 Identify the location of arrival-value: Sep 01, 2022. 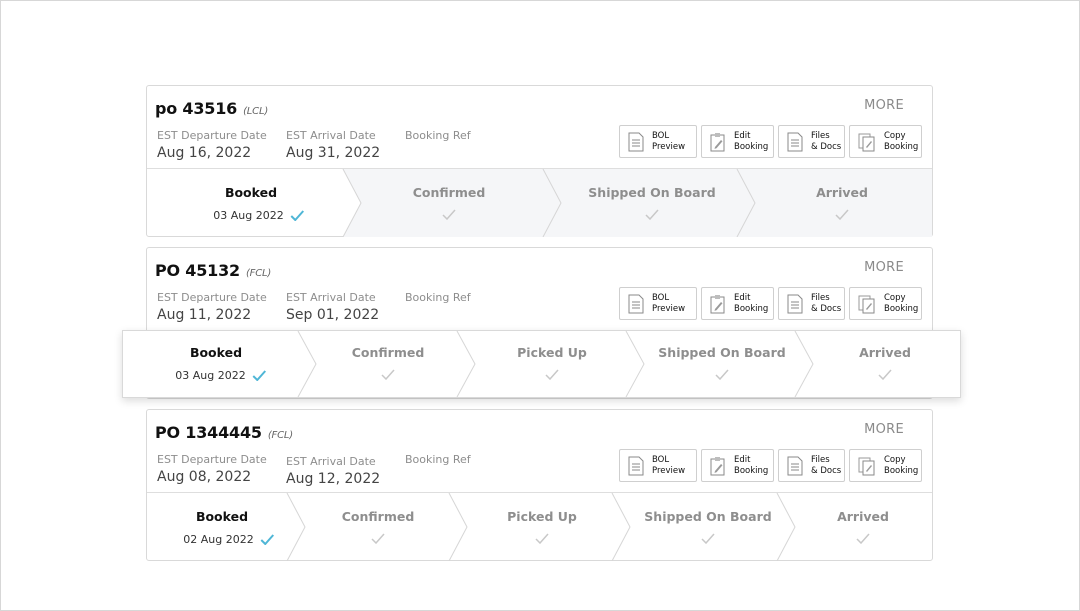
(333, 315).